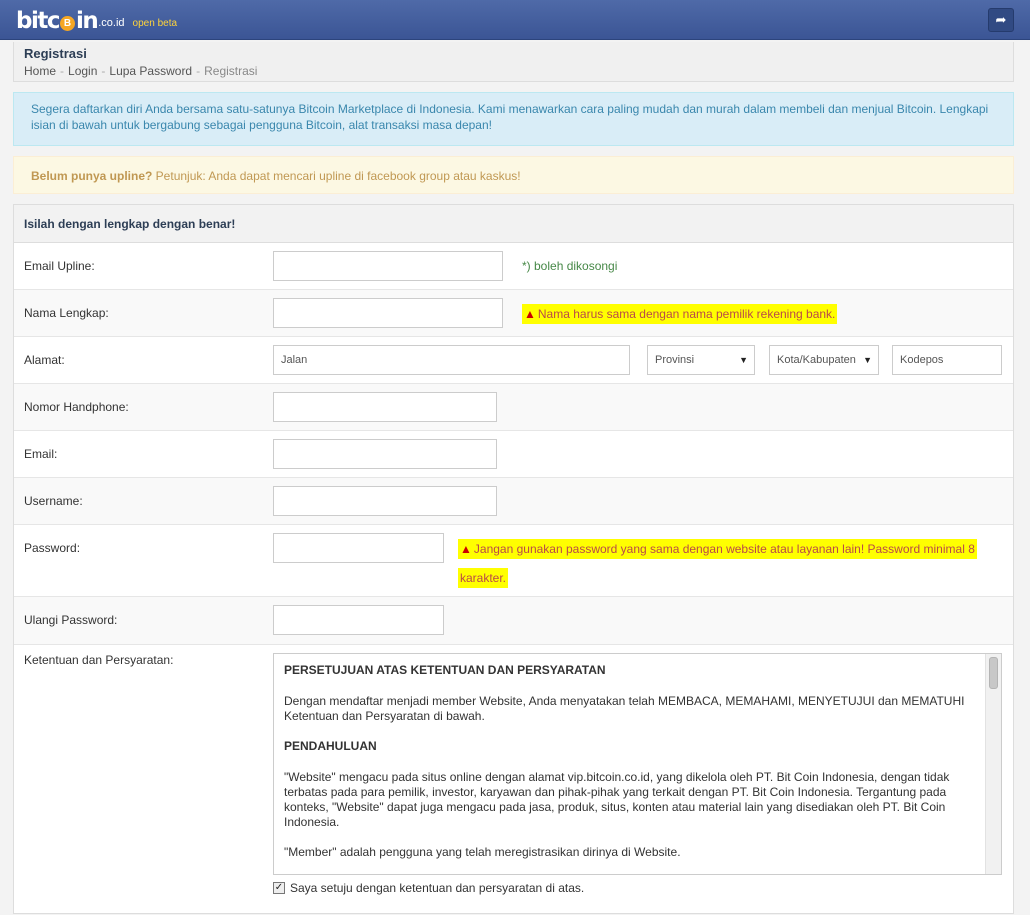 This screenshot has height=915, width=1030. I want to click on share-arrow-icon: ➦, so click(1001, 19).